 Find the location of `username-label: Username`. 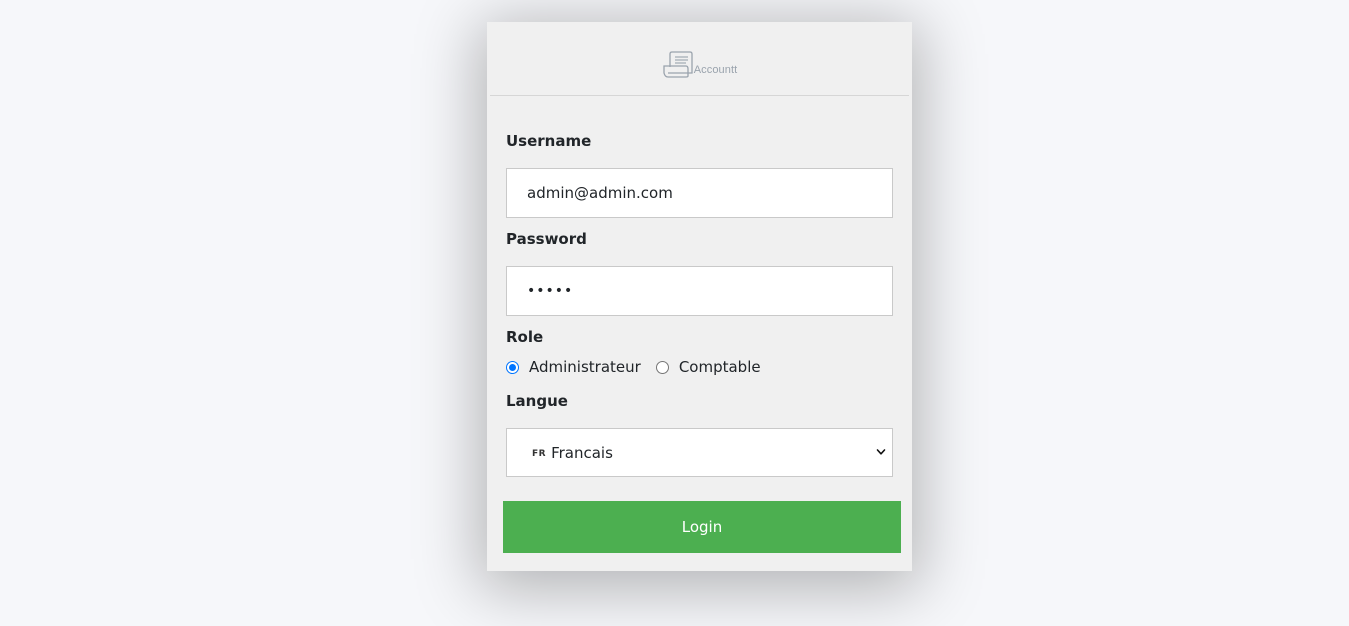

username-label: Username is located at coordinates (549, 141).